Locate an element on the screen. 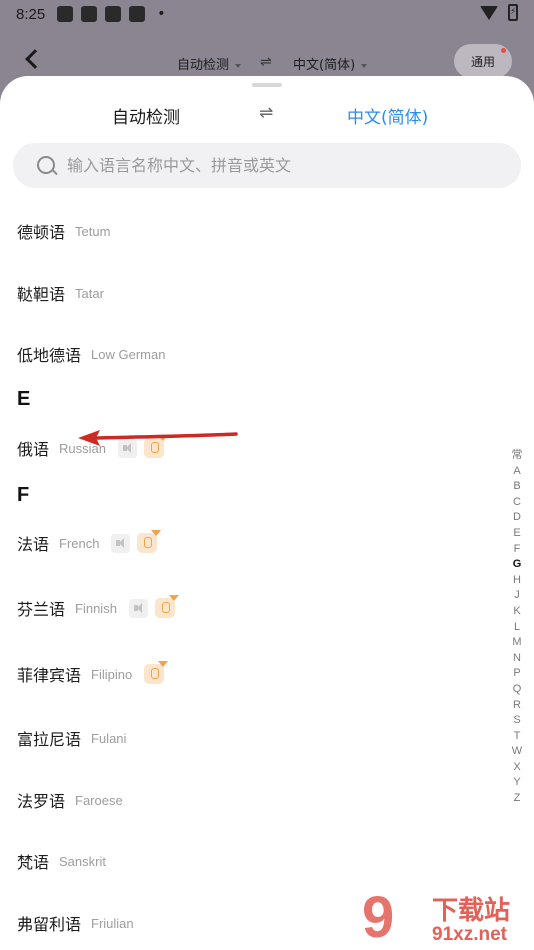  alphabet-index-letter: E is located at coordinates (517, 534).